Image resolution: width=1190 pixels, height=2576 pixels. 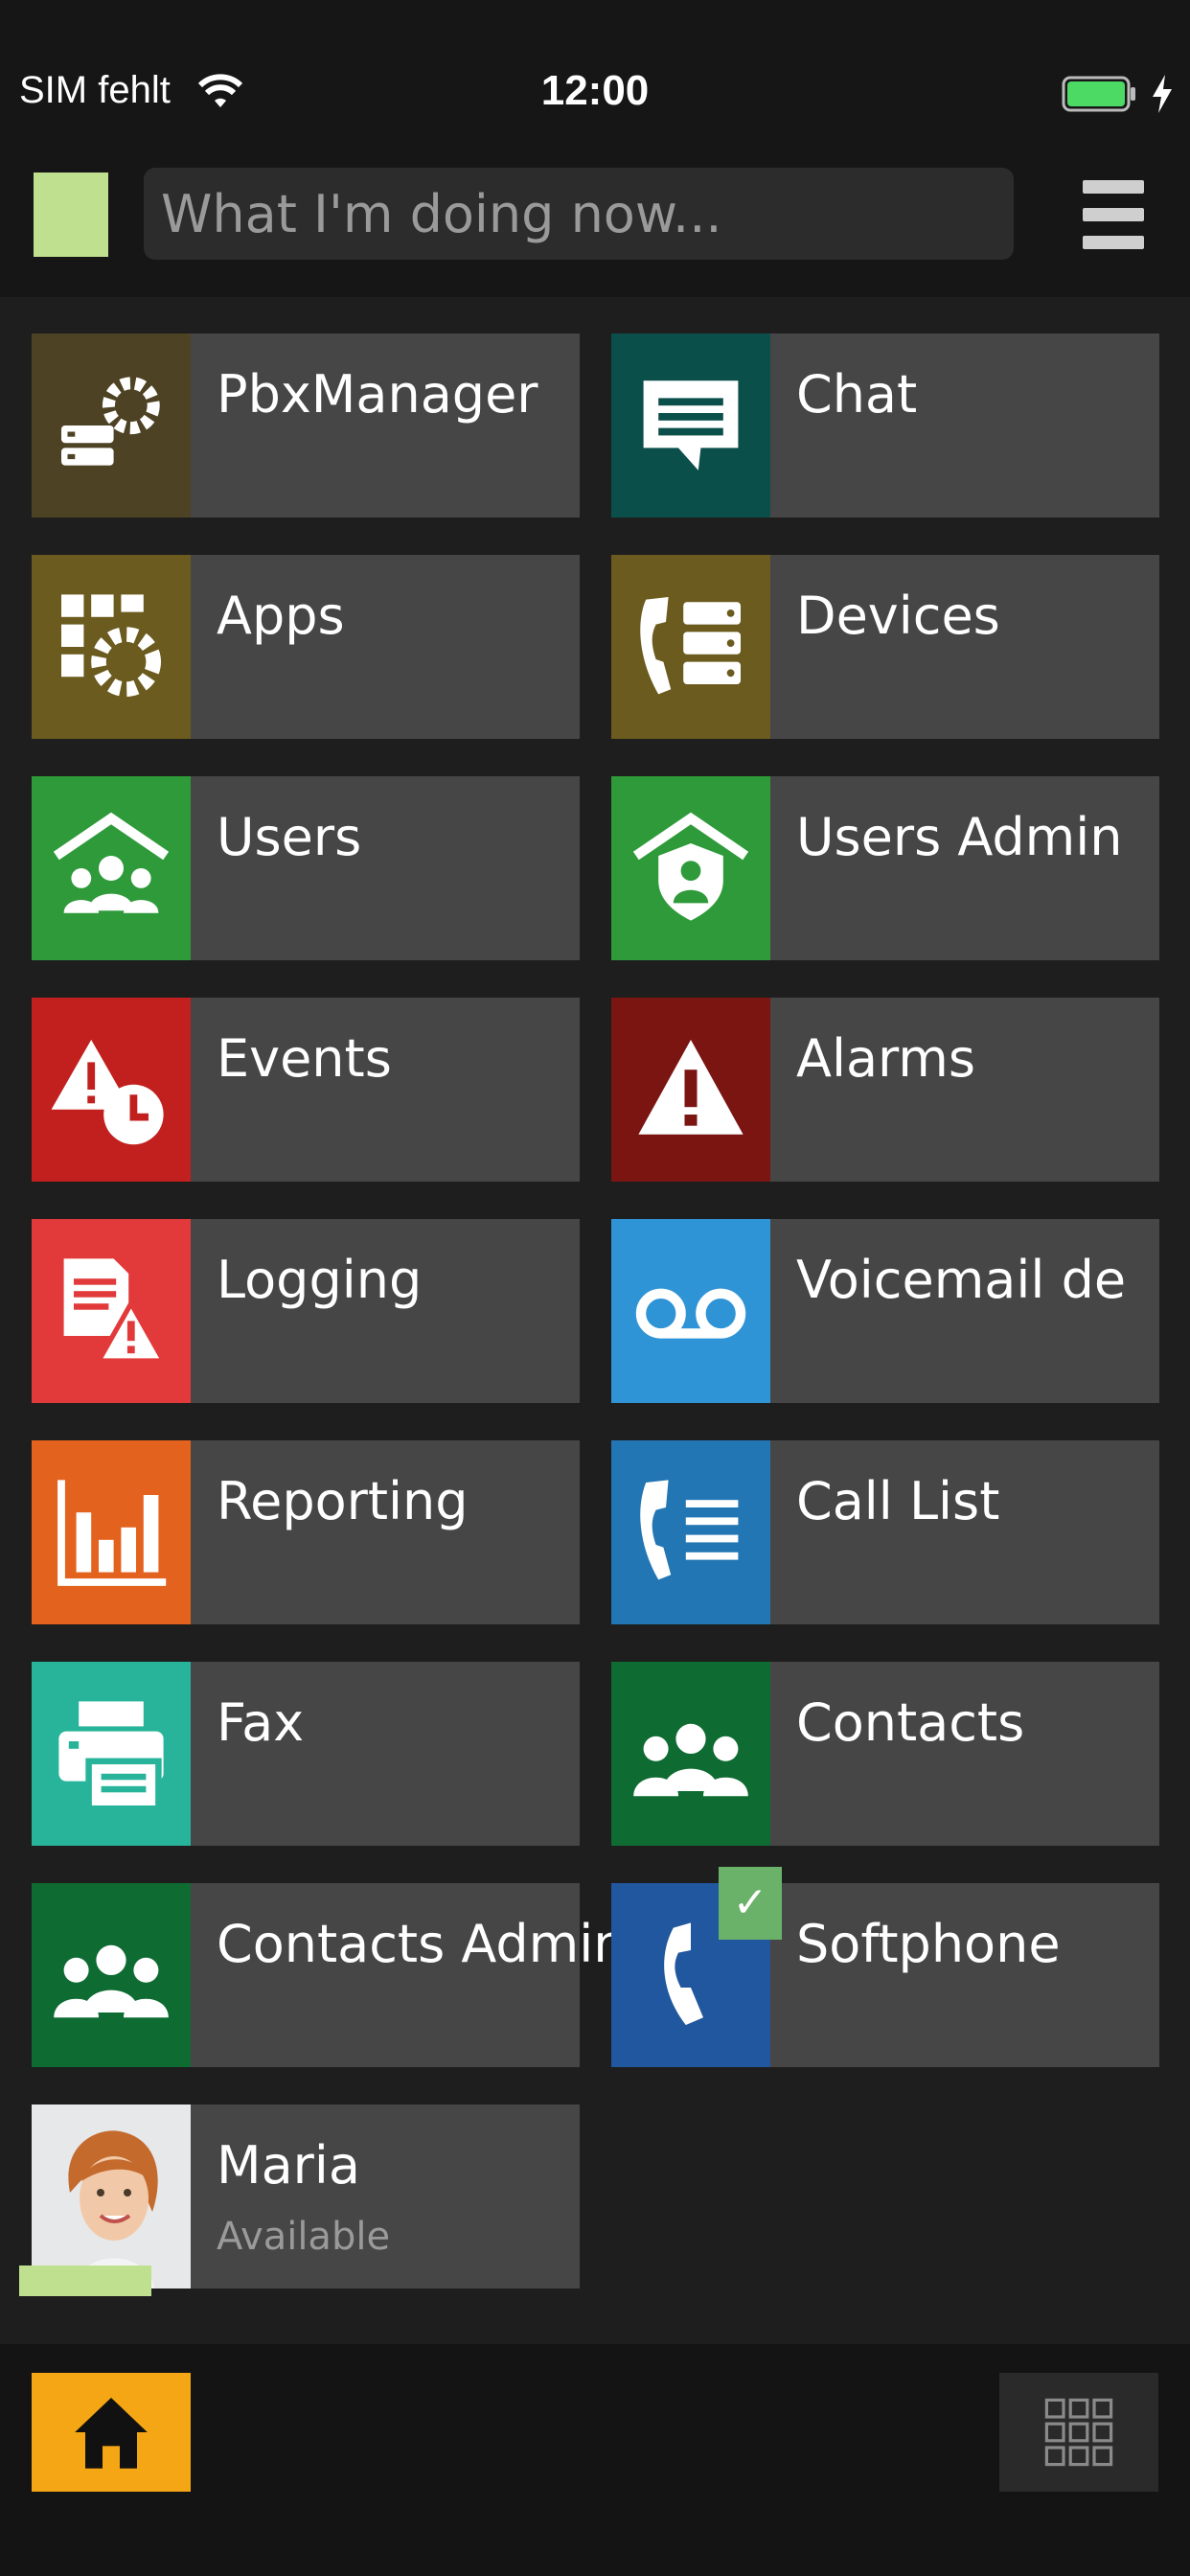 I want to click on avatar, so click(x=111, y=2196).